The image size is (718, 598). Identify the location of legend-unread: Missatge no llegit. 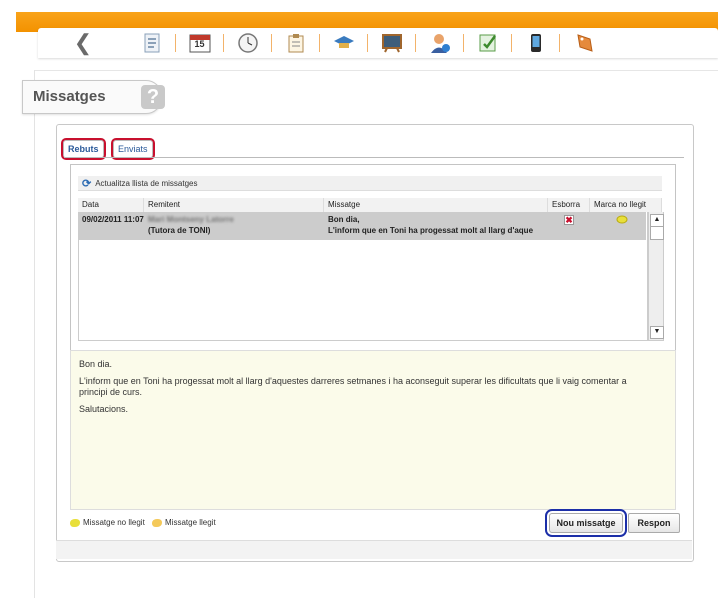
(107, 522).